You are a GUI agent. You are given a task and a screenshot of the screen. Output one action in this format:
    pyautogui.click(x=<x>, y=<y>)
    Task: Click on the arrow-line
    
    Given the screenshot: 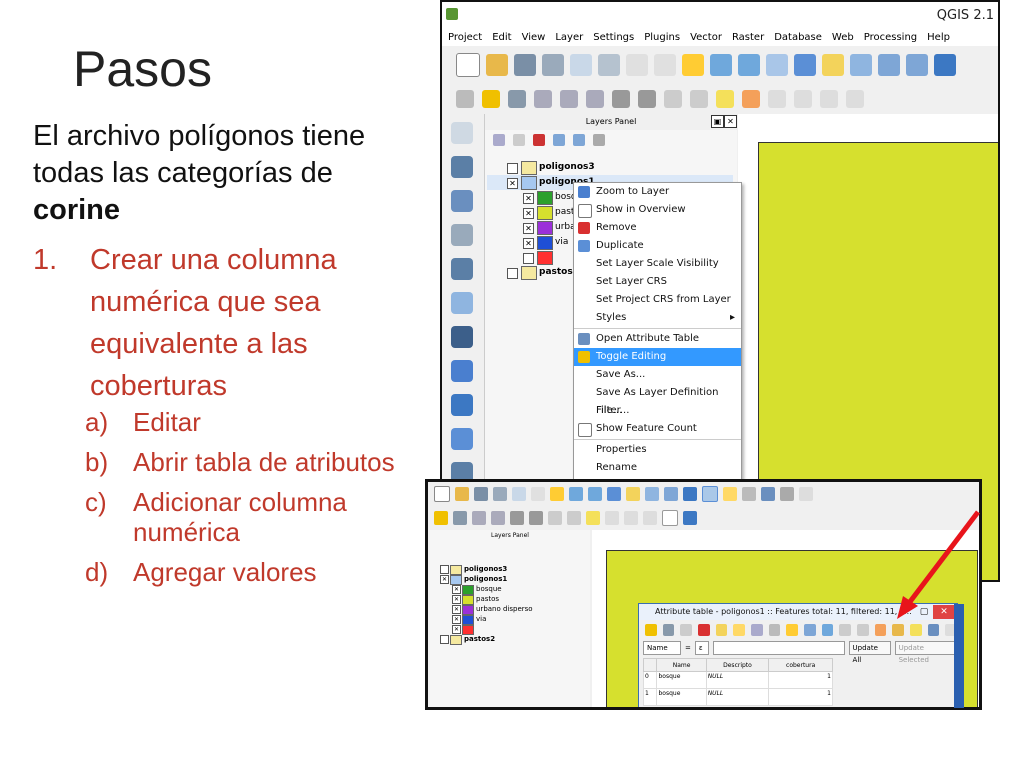 What is the action you would take?
    pyautogui.click(x=942, y=559)
    